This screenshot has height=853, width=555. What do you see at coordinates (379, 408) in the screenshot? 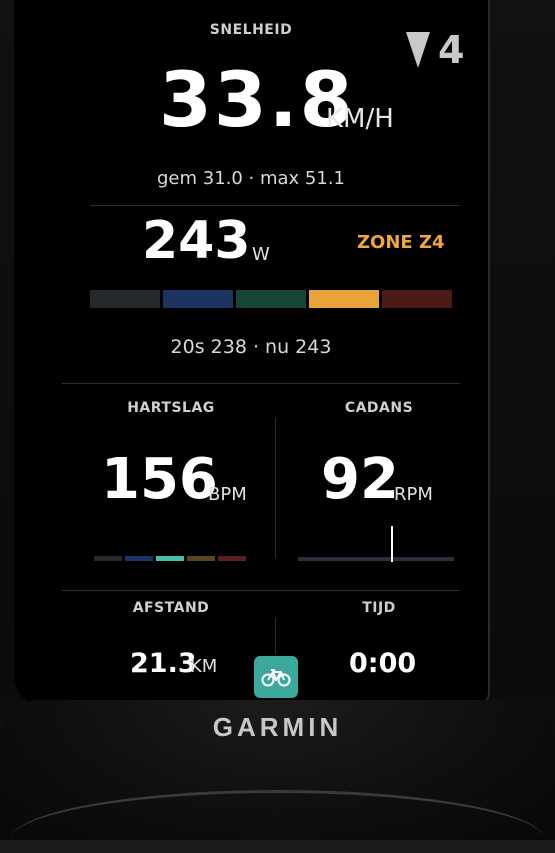
I see `cadence-label: CADANS` at bounding box center [379, 408].